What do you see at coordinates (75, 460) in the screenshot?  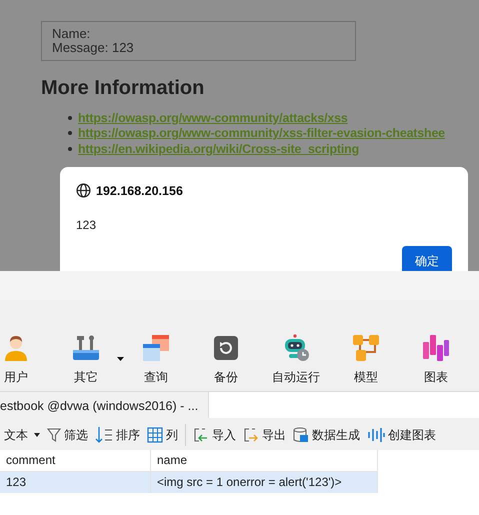 I see `column-header: comment` at bounding box center [75, 460].